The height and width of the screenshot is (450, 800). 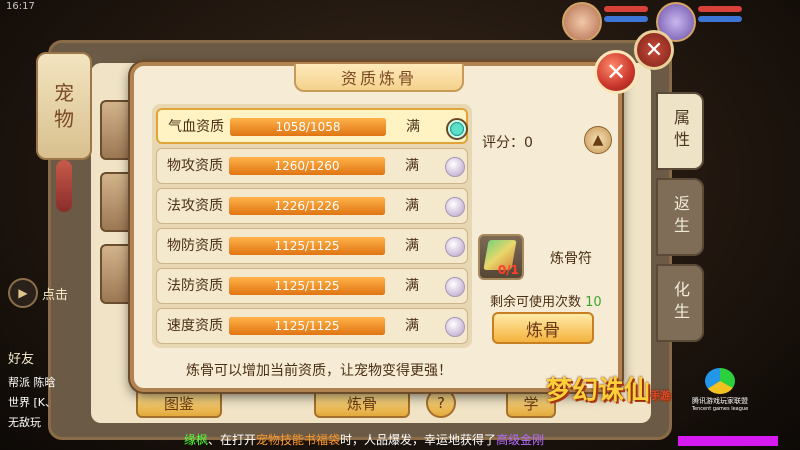 I want to click on broadcast-reward: 高级金刚, so click(x=520, y=440).